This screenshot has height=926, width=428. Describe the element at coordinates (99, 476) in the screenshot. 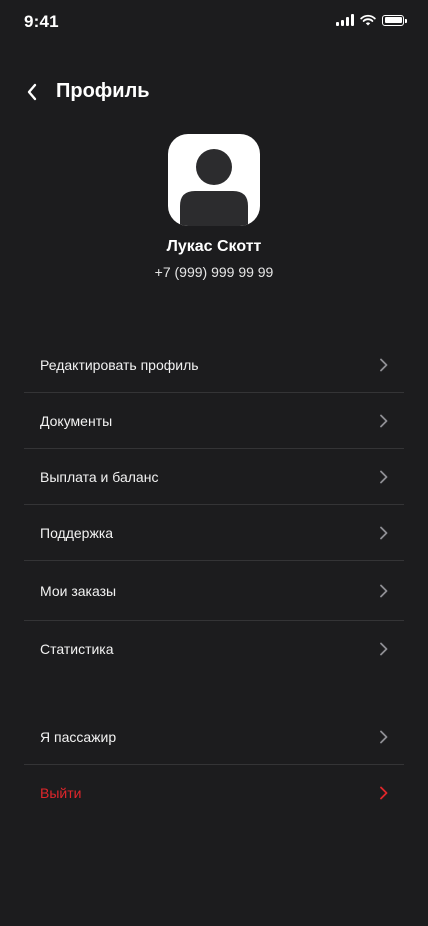

I see `menu-item-label: Выплата и баланс` at that location.